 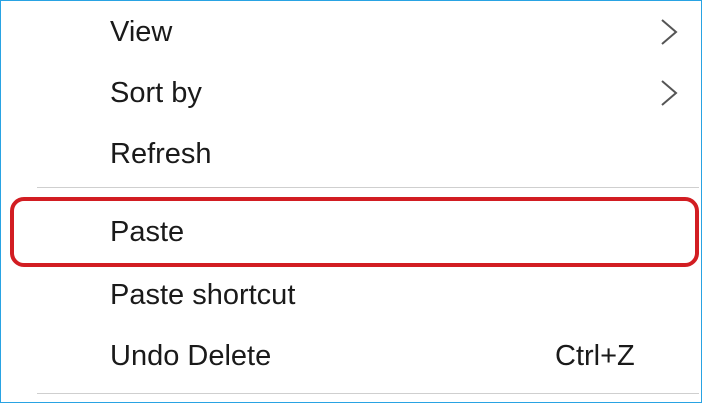 What do you see at coordinates (368, 187) in the screenshot?
I see `menu-separator` at bounding box center [368, 187].